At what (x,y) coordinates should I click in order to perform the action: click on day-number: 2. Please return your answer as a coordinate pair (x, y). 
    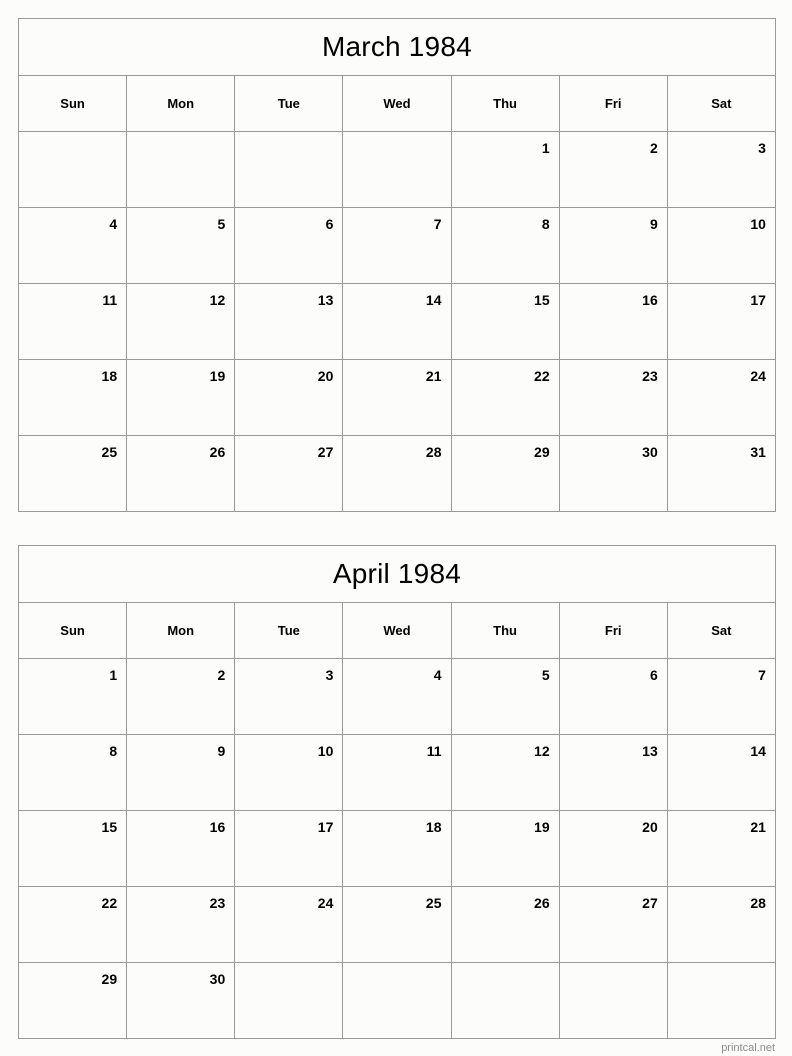
    Looking at the image, I should click on (653, 148).